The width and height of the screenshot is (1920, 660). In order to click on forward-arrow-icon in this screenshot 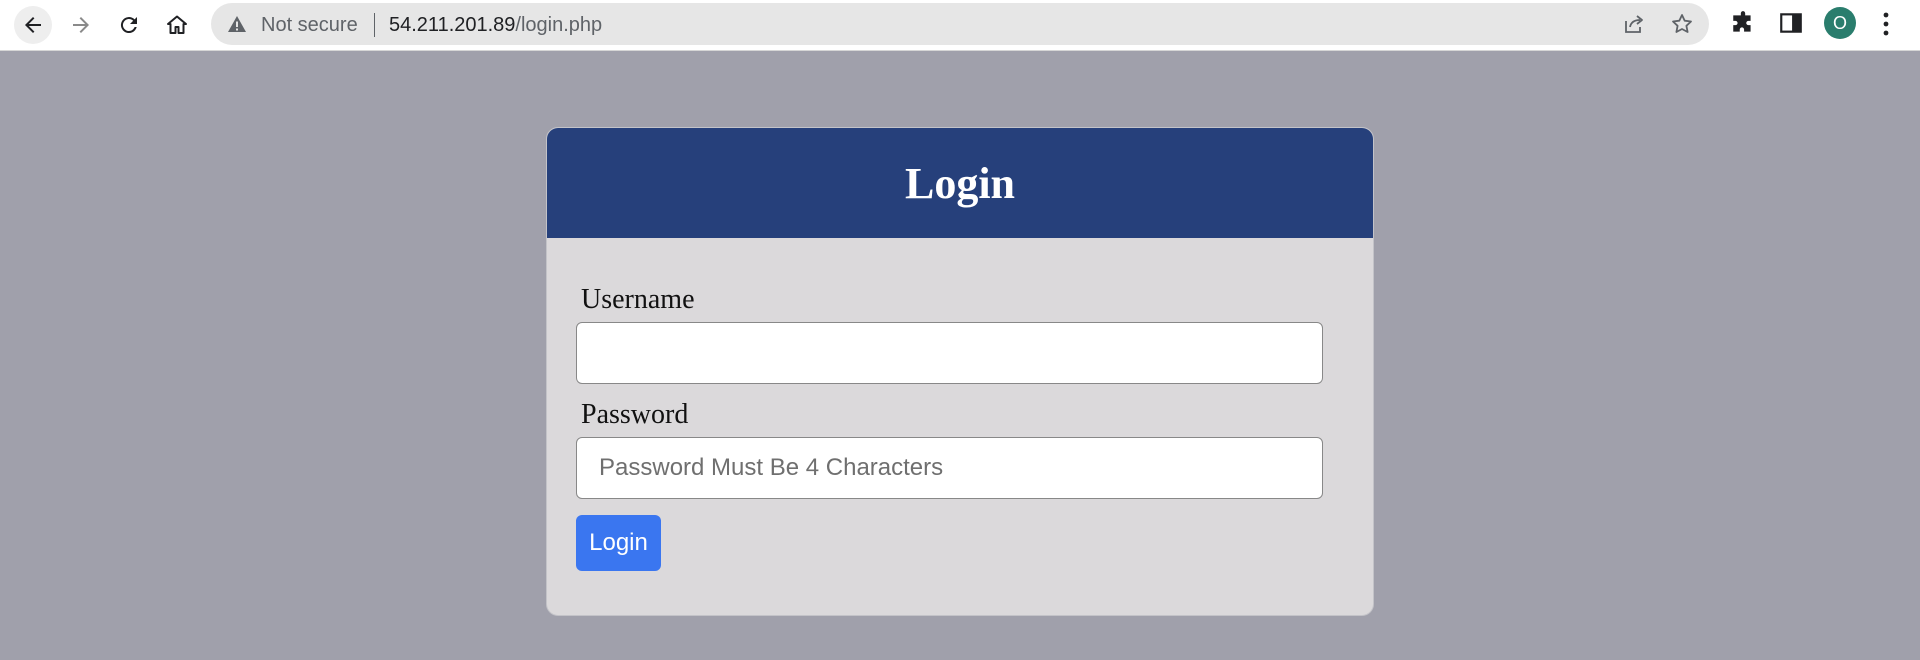, I will do `click(81, 25)`.